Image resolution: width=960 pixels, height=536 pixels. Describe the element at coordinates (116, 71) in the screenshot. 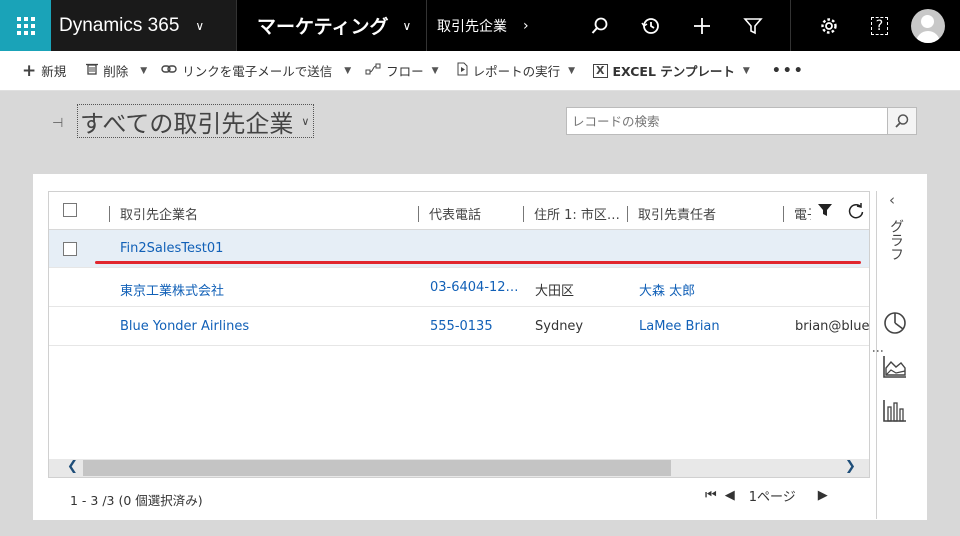

I see `delete-label: 削除` at that location.